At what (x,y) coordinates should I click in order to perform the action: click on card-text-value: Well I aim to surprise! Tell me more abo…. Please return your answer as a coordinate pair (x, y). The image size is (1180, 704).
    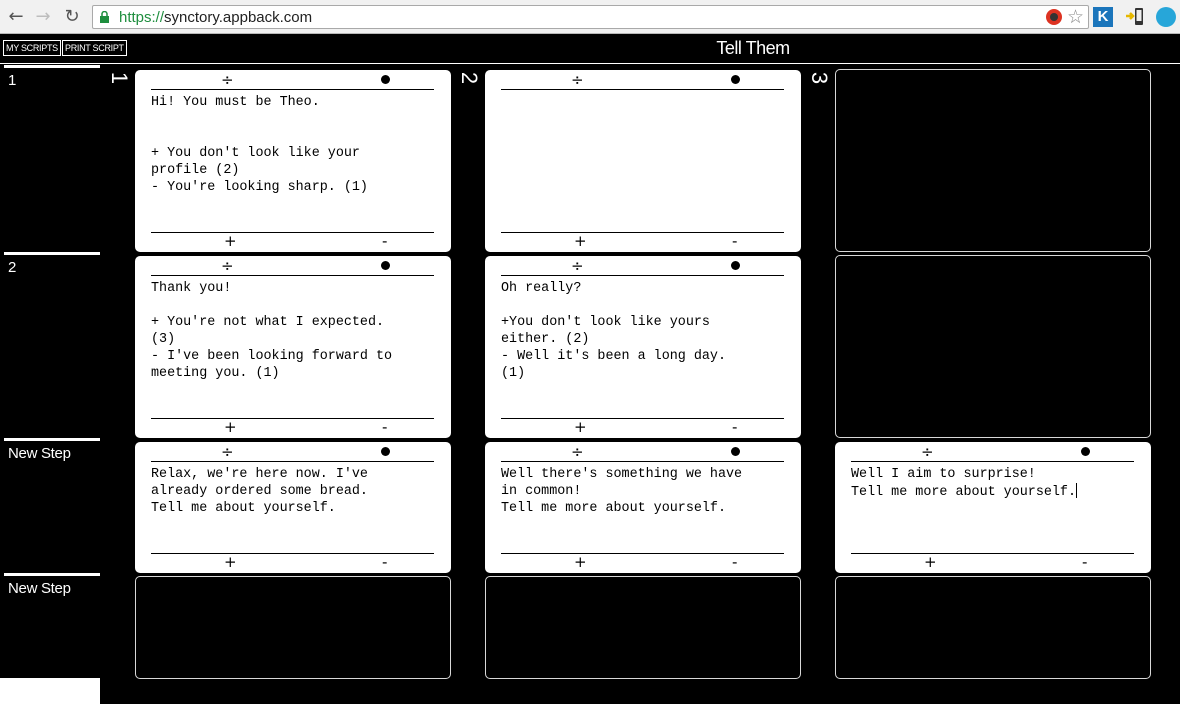
    Looking at the image, I should click on (963, 483).